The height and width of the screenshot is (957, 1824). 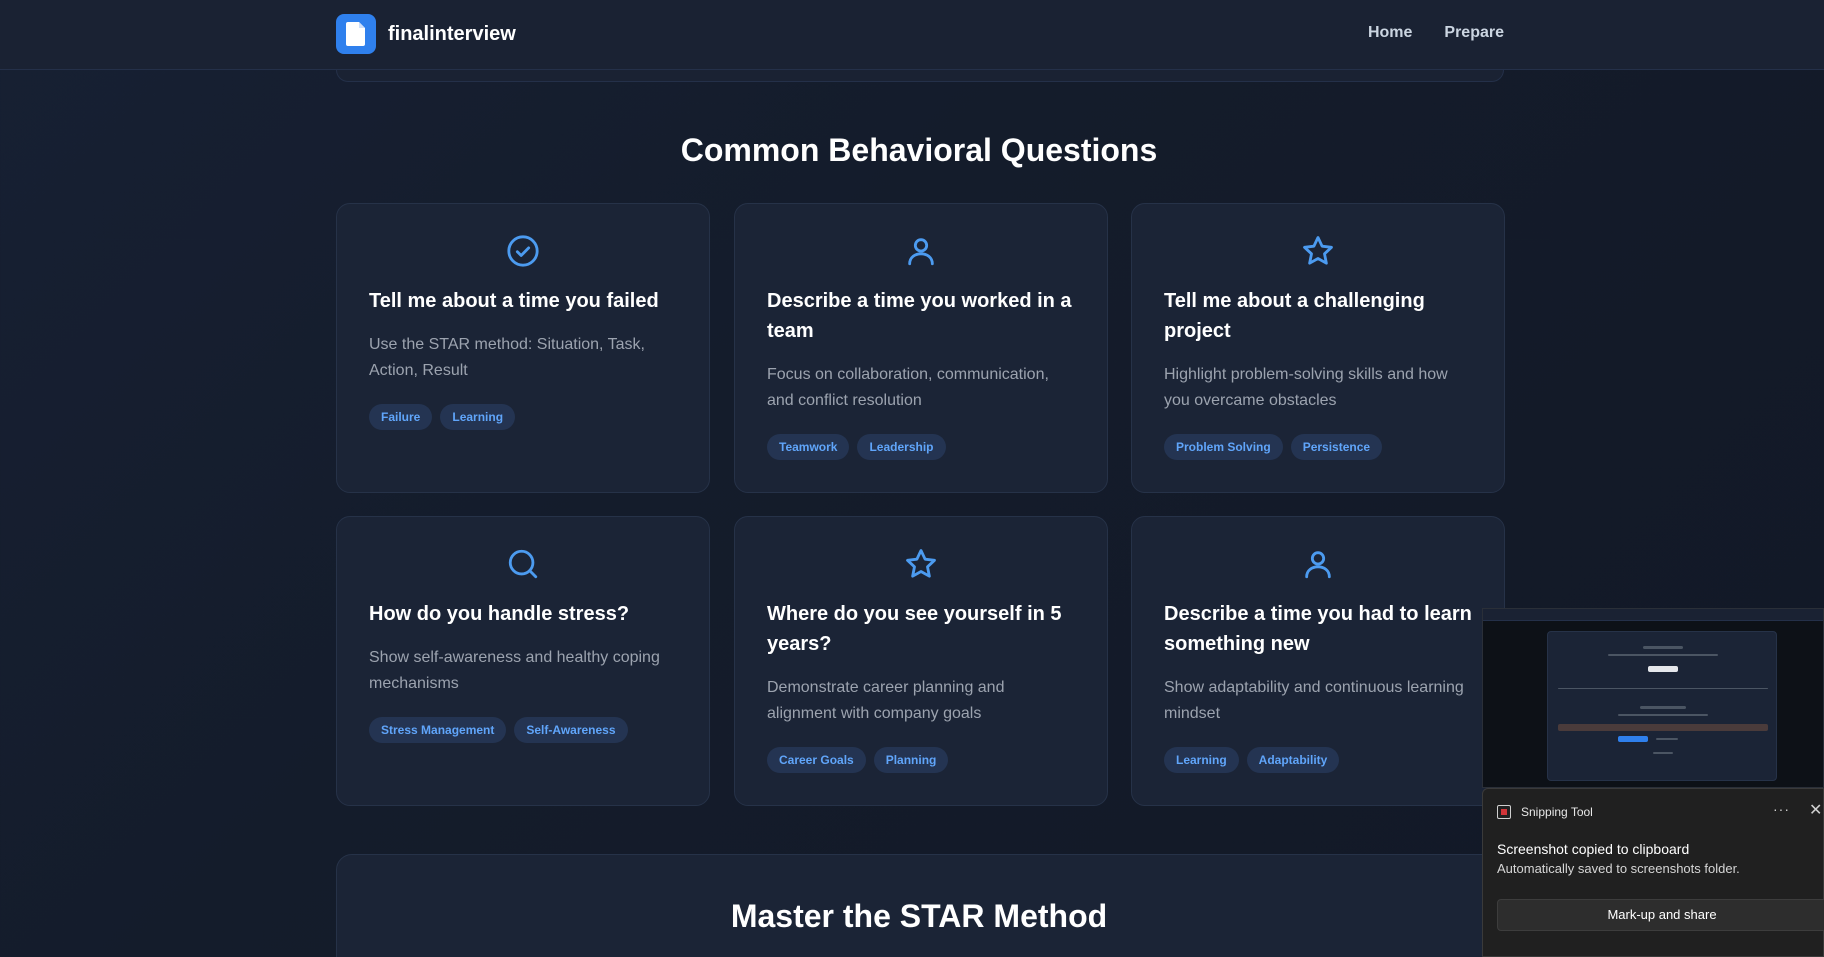 I want to click on nav-links: Home Prepare, so click(x=1436, y=33).